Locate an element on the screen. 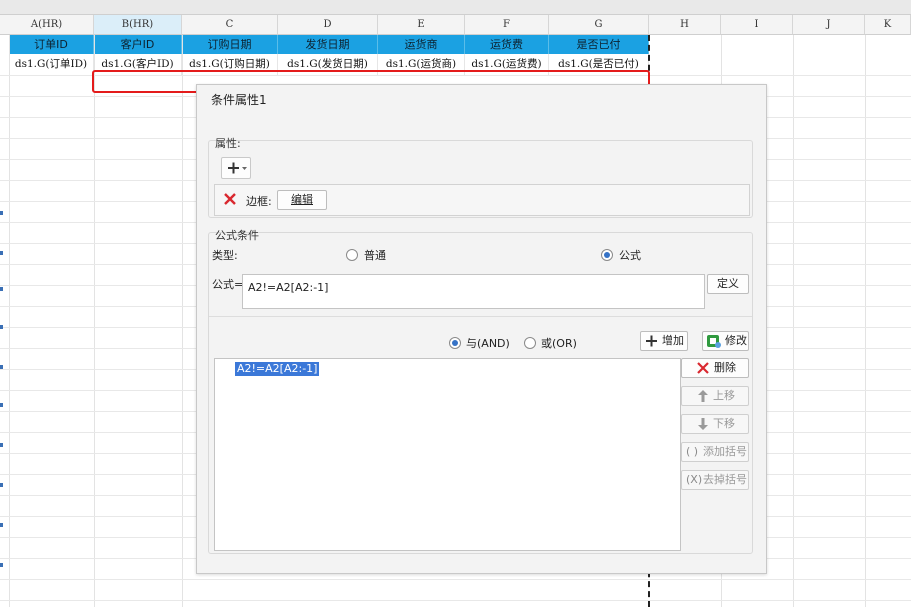 The height and width of the screenshot is (607, 911). add-attribute-button is located at coordinates (236, 168).